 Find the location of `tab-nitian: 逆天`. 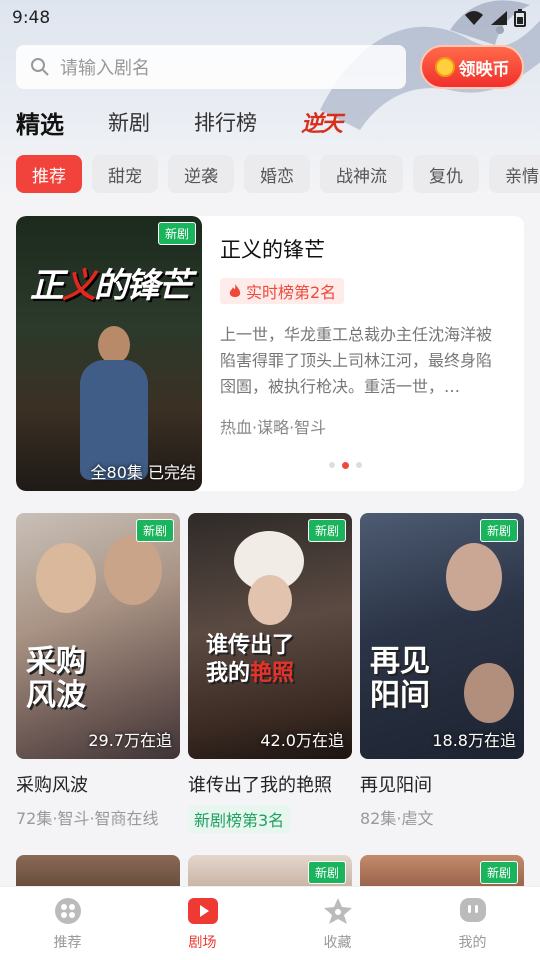

tab-nitian: 逆天 is located at coordinates (322, 122).